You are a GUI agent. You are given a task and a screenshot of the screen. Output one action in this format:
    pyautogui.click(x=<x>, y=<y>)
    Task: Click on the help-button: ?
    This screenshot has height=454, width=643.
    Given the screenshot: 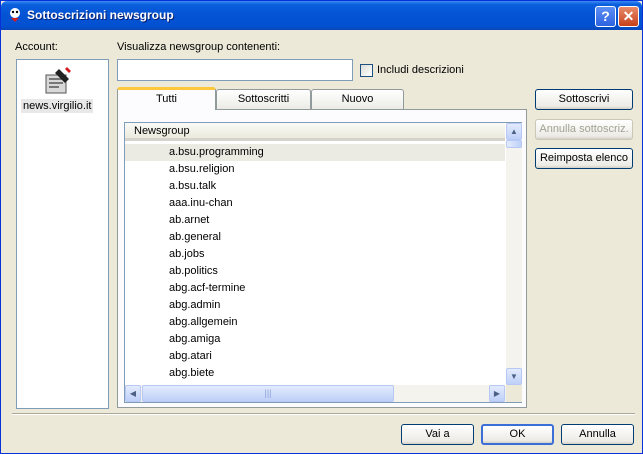 What is the action you would take?
    pyautogui.click(x=605, y=16)
    